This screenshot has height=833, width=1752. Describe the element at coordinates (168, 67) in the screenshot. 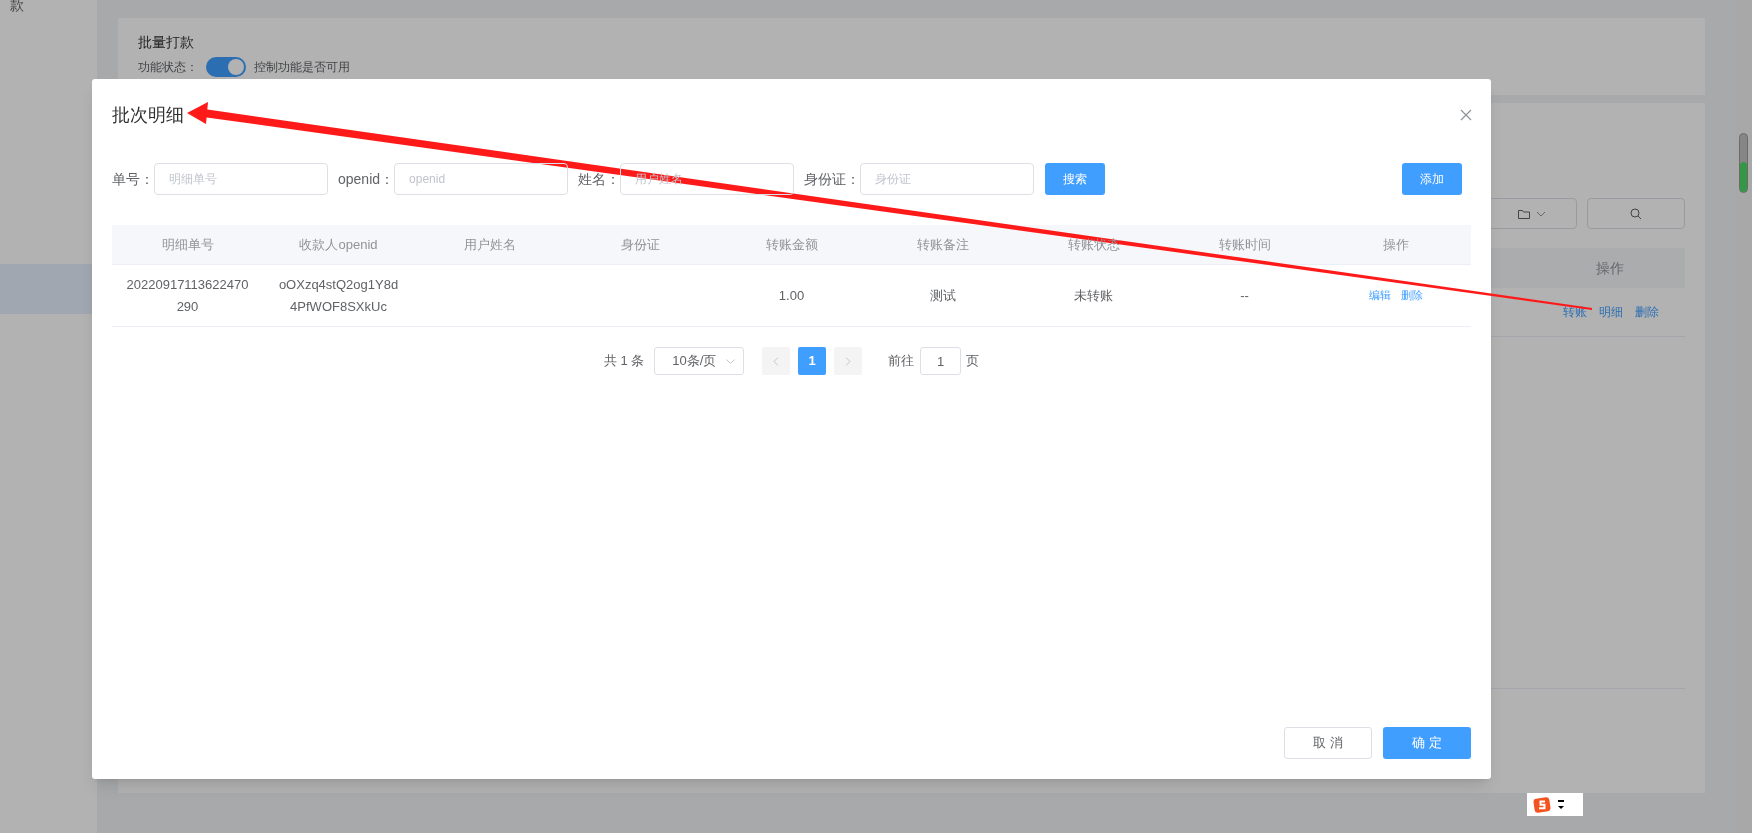

I see `status-label: 功能状态：` at that location.